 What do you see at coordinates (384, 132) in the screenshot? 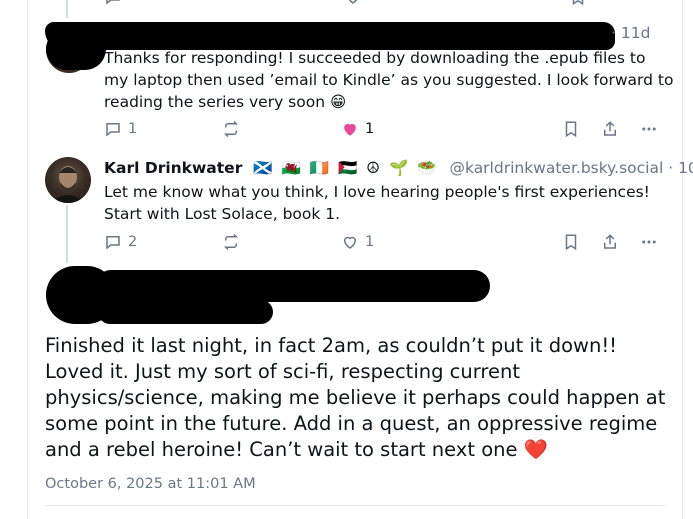
I see `post-actions: 1 1` at bounding box center [384, 132].